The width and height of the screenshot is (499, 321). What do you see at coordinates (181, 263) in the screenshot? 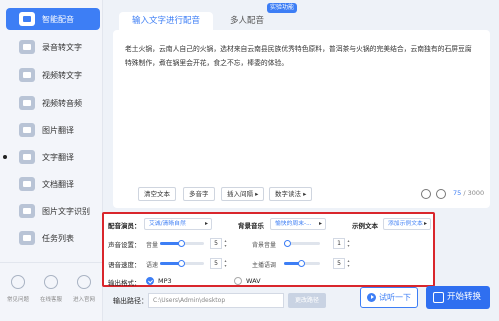
I see `speed-slider-knob` at bounding box center [181, 263].